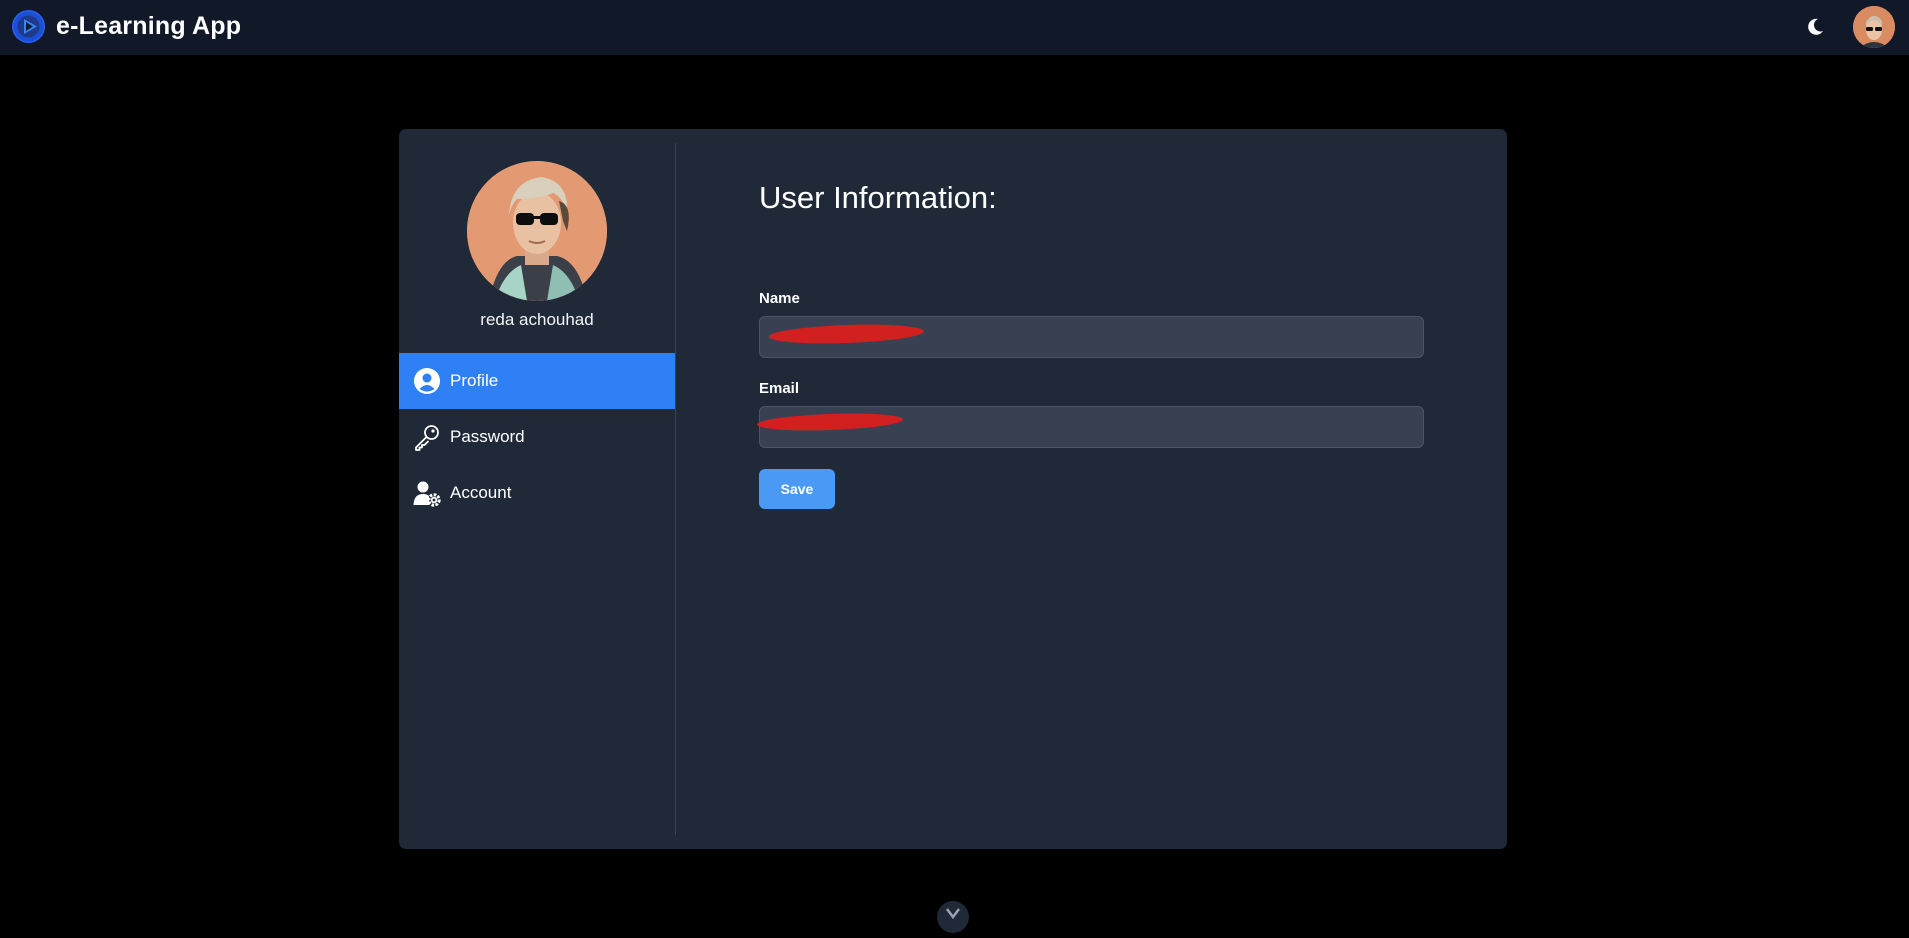  What do you see at coordinates (954, 27) in the screenshot?
I see `top-navbar: e-Learning App` at bounding box center [954, 27].